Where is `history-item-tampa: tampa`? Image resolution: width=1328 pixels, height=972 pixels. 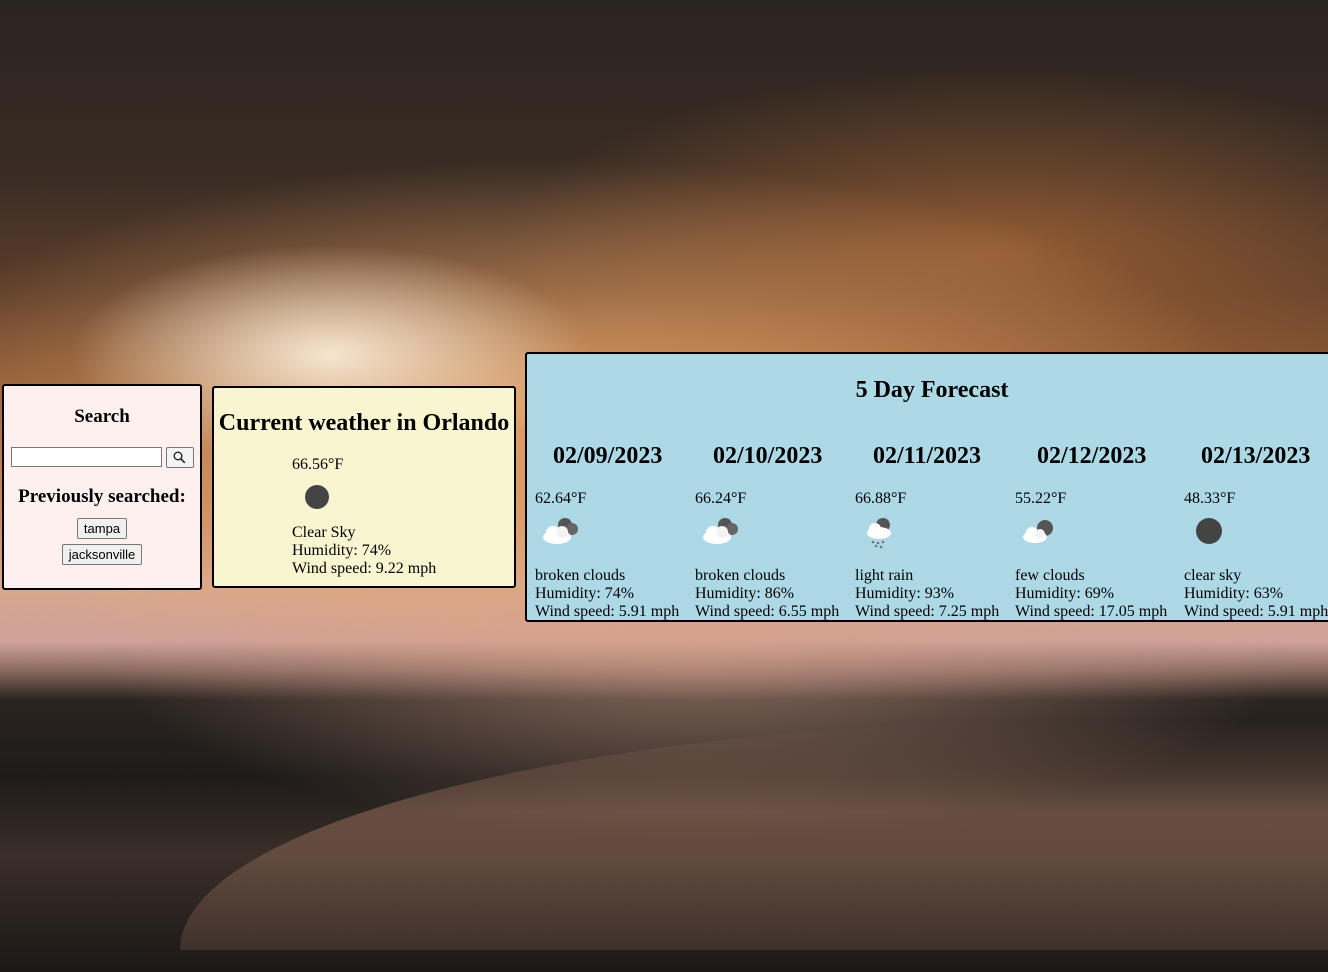 history-item-tampa: tampa is located at coordinates (102, 528).